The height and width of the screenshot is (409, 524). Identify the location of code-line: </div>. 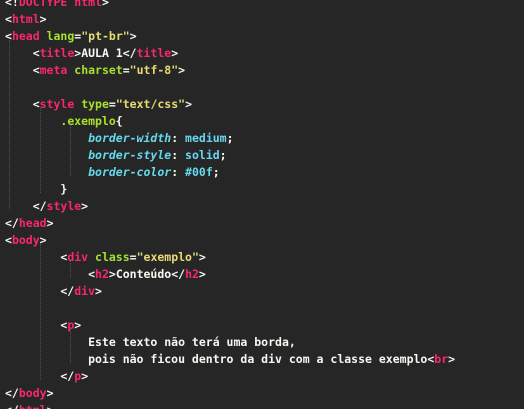
(53, 291).